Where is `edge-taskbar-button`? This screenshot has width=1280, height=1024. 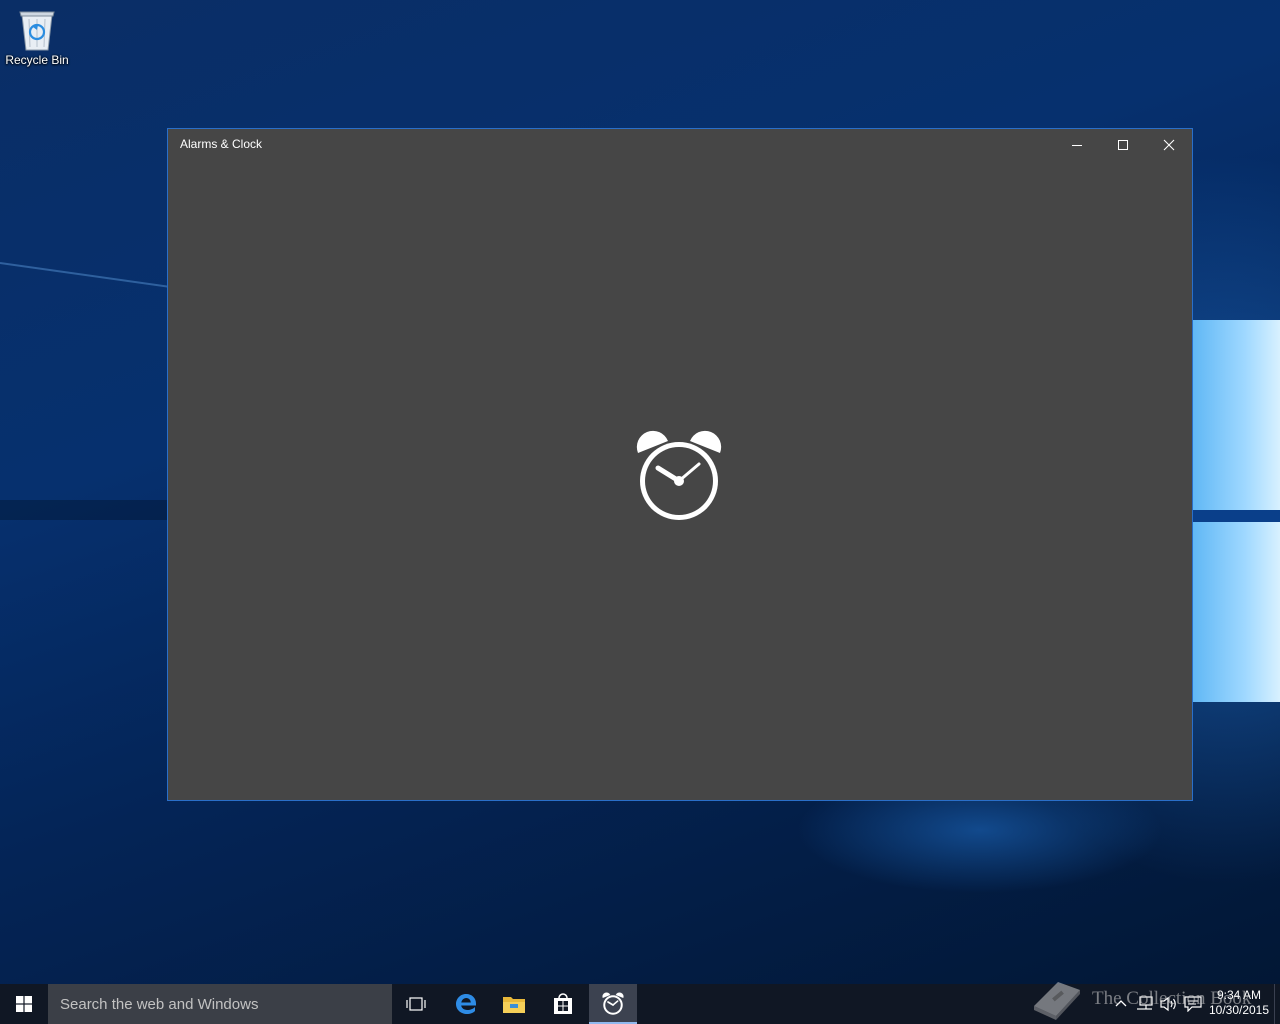 edge-taskbar-button is located at coordinates (466, 1004).